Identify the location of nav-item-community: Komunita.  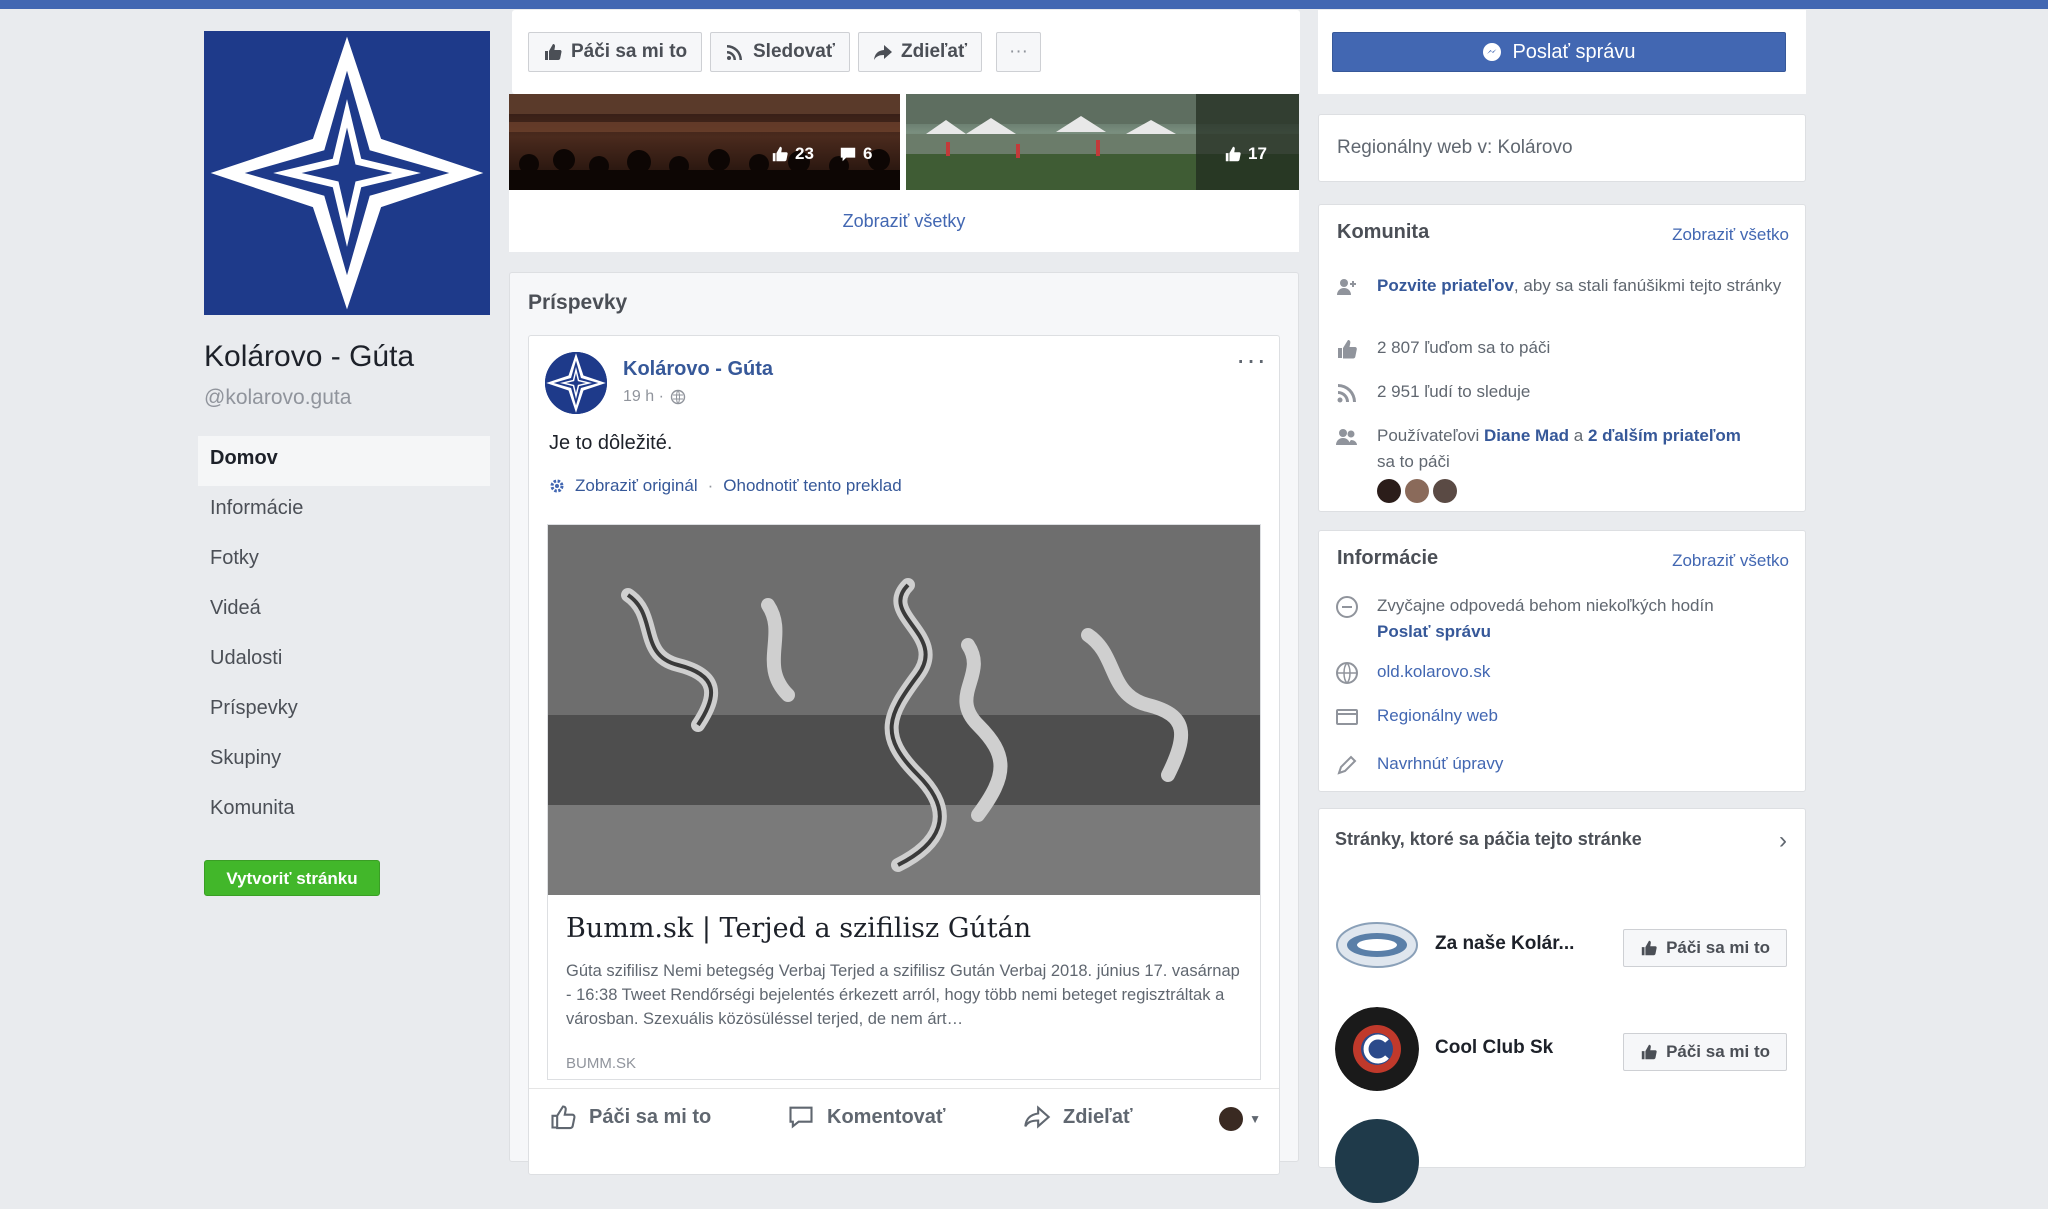
(344, 811).